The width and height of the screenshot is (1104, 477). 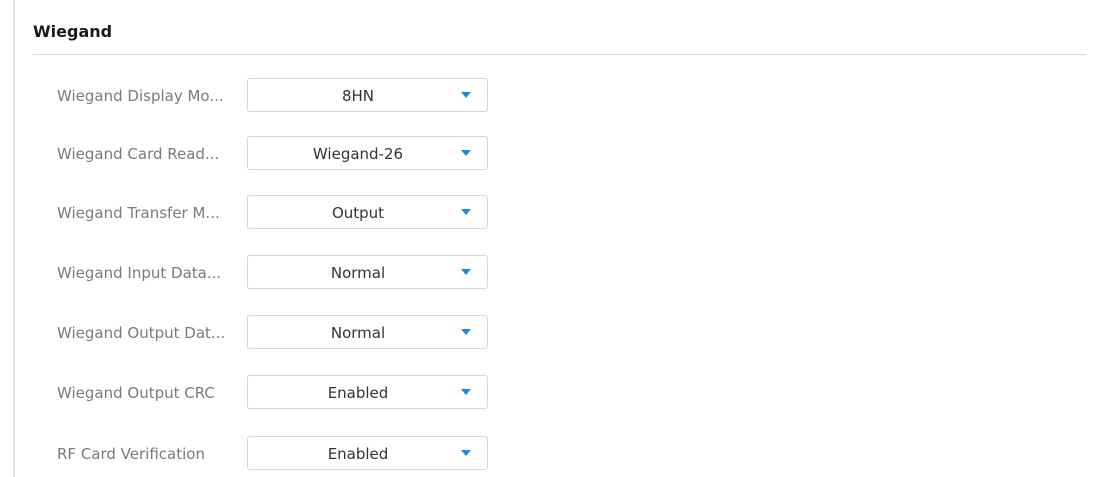 What do you see at coordinates (358, 154) in the screenshot?
I see `select-value: Wiegand-26` at bounding box center [358, 154].